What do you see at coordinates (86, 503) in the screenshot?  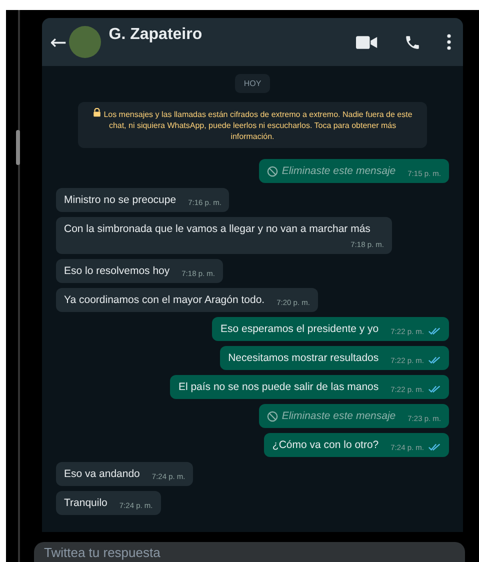 I see `message-text: Tranquilo` at bounding box center [86, 503].